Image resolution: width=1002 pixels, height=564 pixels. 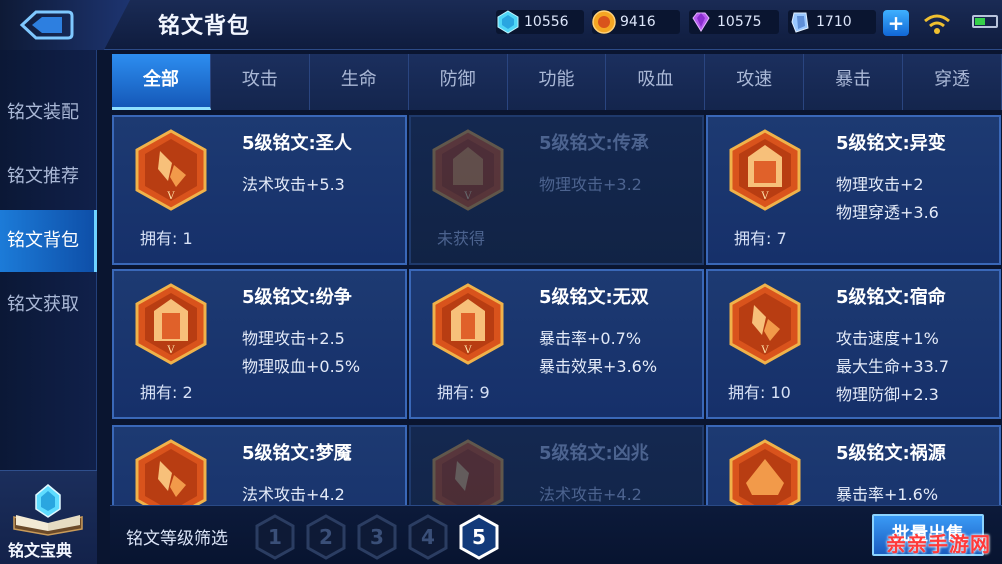 I want to click on tab-all: 全部, so click(x=161, y=82).